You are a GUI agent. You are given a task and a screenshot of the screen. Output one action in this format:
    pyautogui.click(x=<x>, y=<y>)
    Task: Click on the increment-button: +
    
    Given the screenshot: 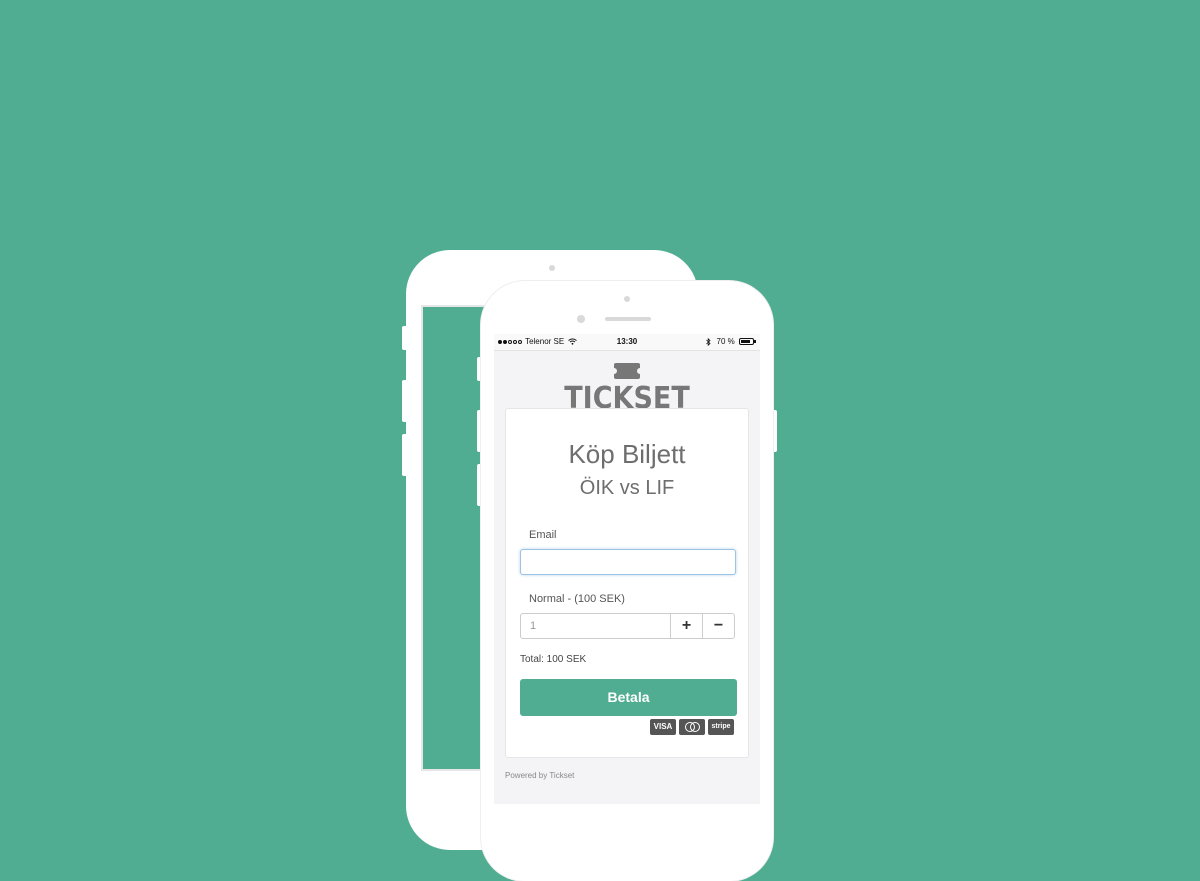 What is the action you would take?
    pyautogui.click(x=686, y=626)
    